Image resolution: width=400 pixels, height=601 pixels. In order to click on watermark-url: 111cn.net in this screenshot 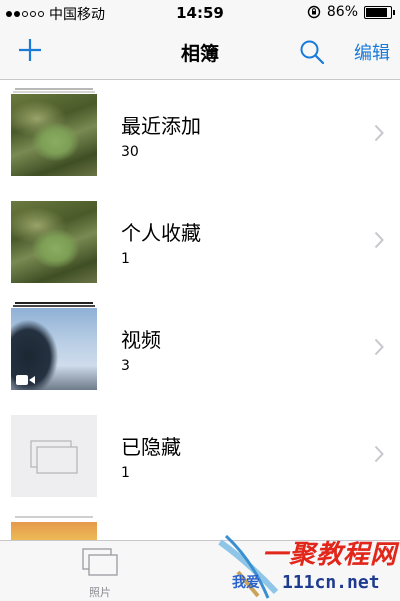, I will do `click(331, 582)`.